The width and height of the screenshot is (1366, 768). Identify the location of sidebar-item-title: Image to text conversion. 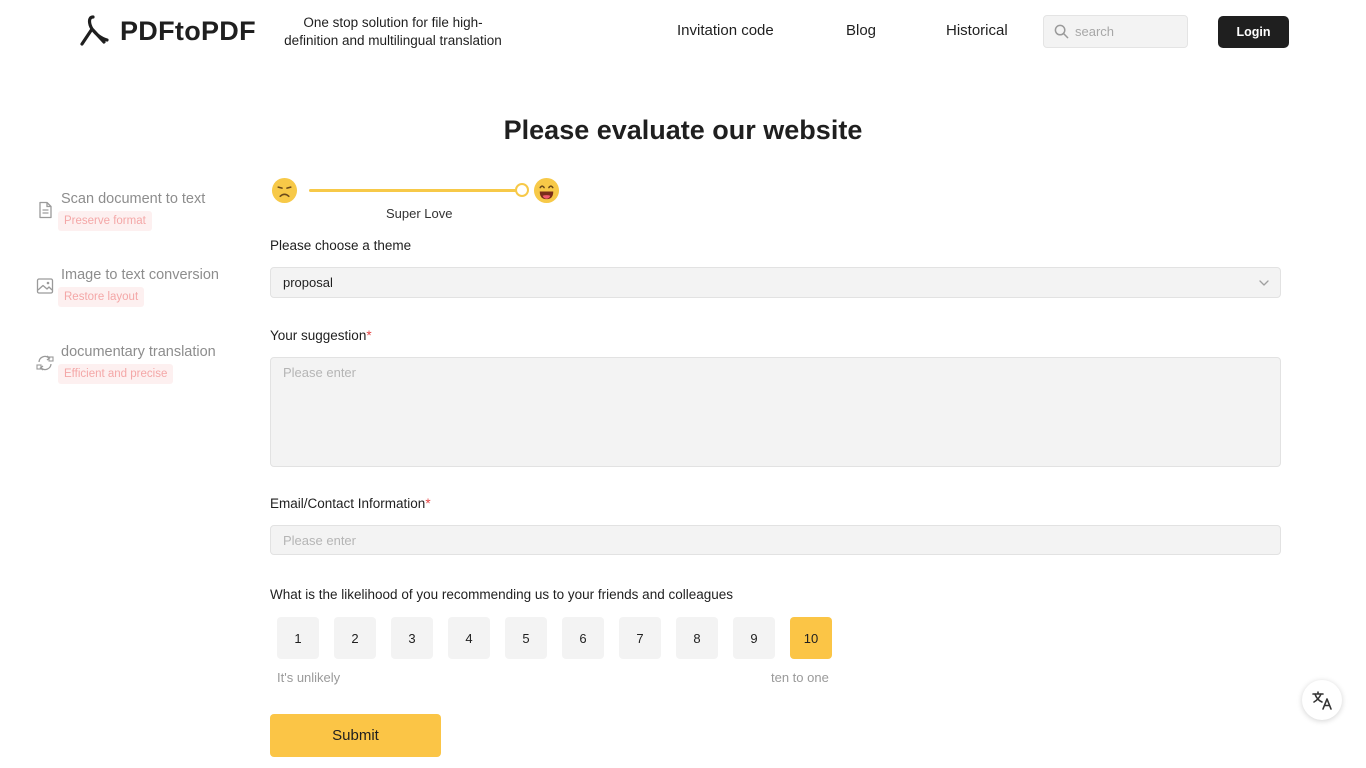
(140, 275).